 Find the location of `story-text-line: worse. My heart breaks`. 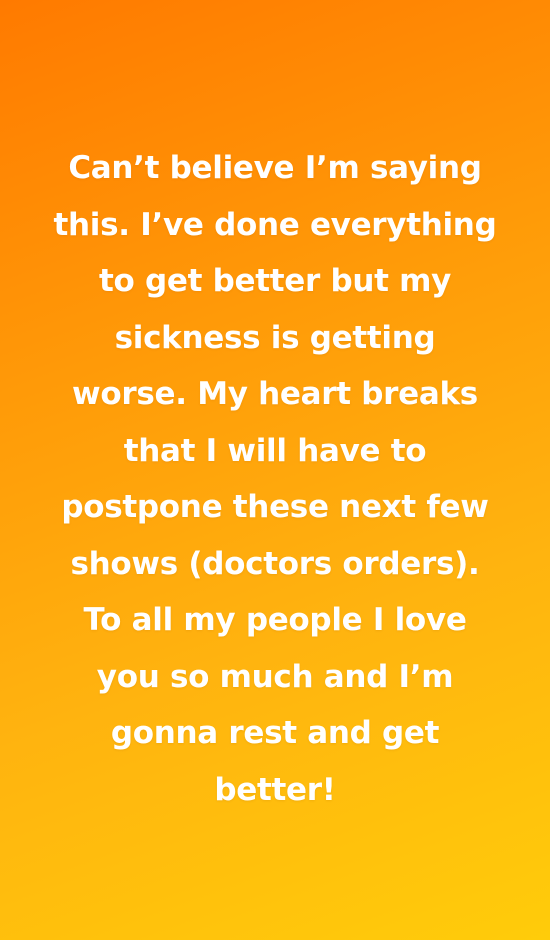

story-text-line: worse. My heart breaks is located at coordinates (275, 394).